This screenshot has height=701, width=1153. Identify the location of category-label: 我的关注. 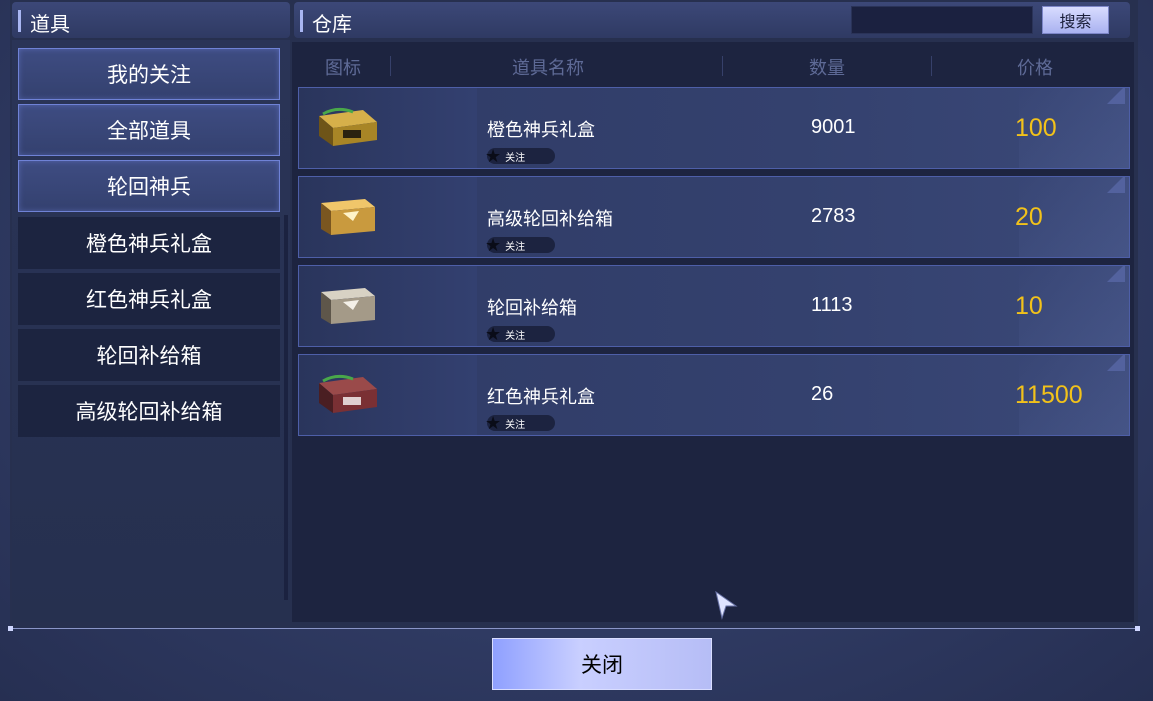
(149, 75).